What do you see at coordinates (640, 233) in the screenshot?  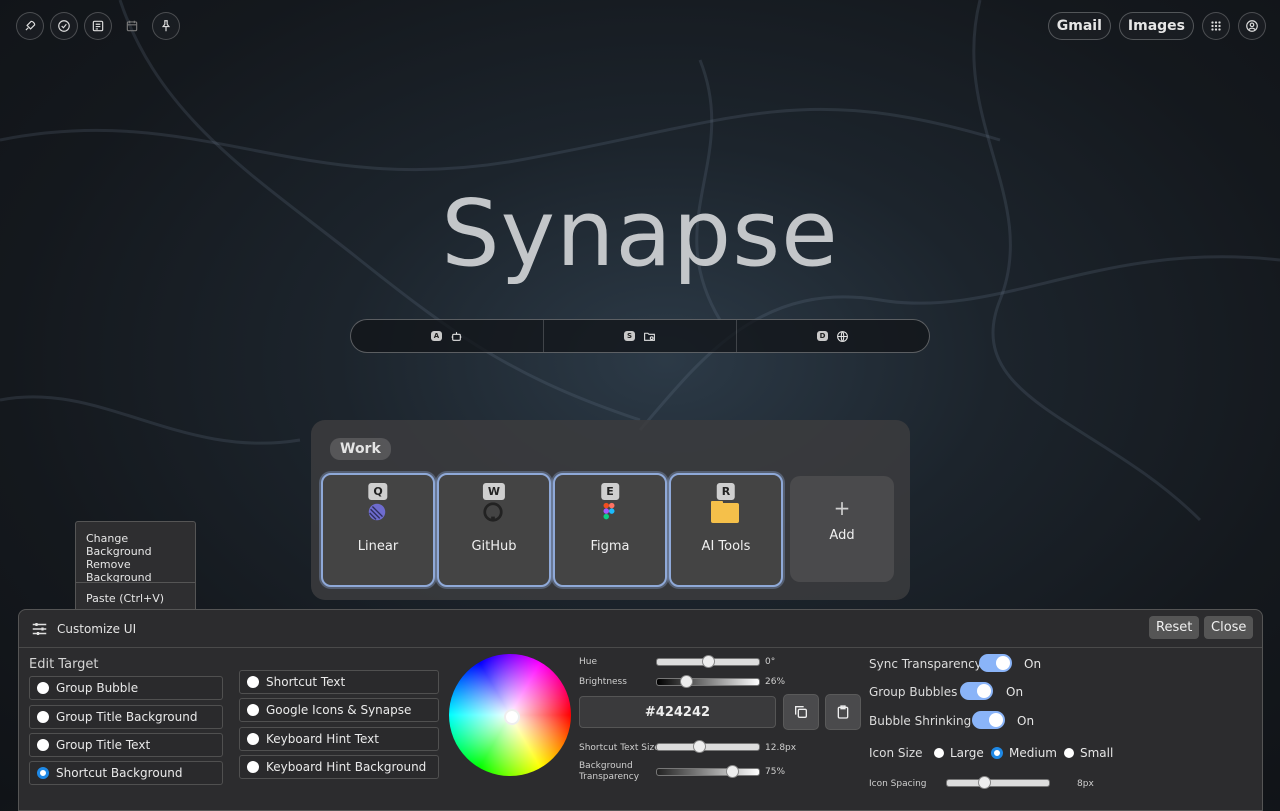 I see `app-title: Synapse` at bounding box center [640, 233].